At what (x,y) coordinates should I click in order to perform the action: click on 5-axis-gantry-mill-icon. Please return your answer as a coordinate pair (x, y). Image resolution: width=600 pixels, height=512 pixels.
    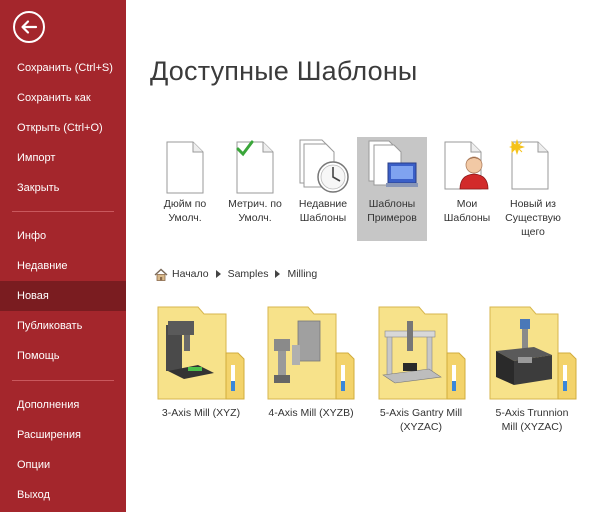
    Looking at the image, I should click on (422, 353).